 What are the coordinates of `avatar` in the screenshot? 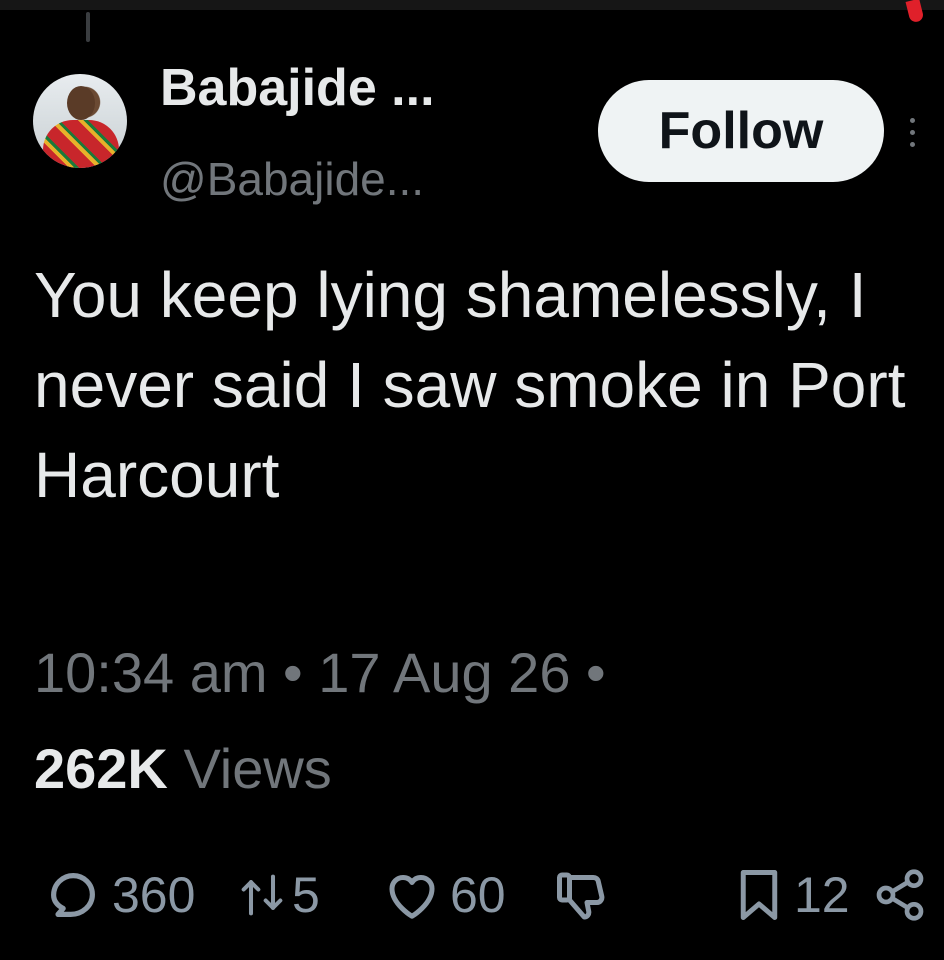 It's located at (80, 121).